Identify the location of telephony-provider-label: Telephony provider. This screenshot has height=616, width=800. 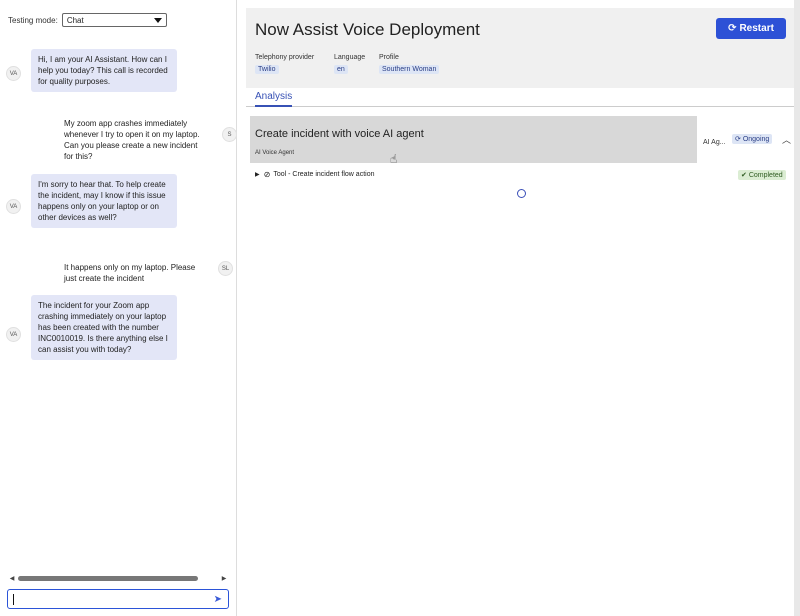
(285, 57).